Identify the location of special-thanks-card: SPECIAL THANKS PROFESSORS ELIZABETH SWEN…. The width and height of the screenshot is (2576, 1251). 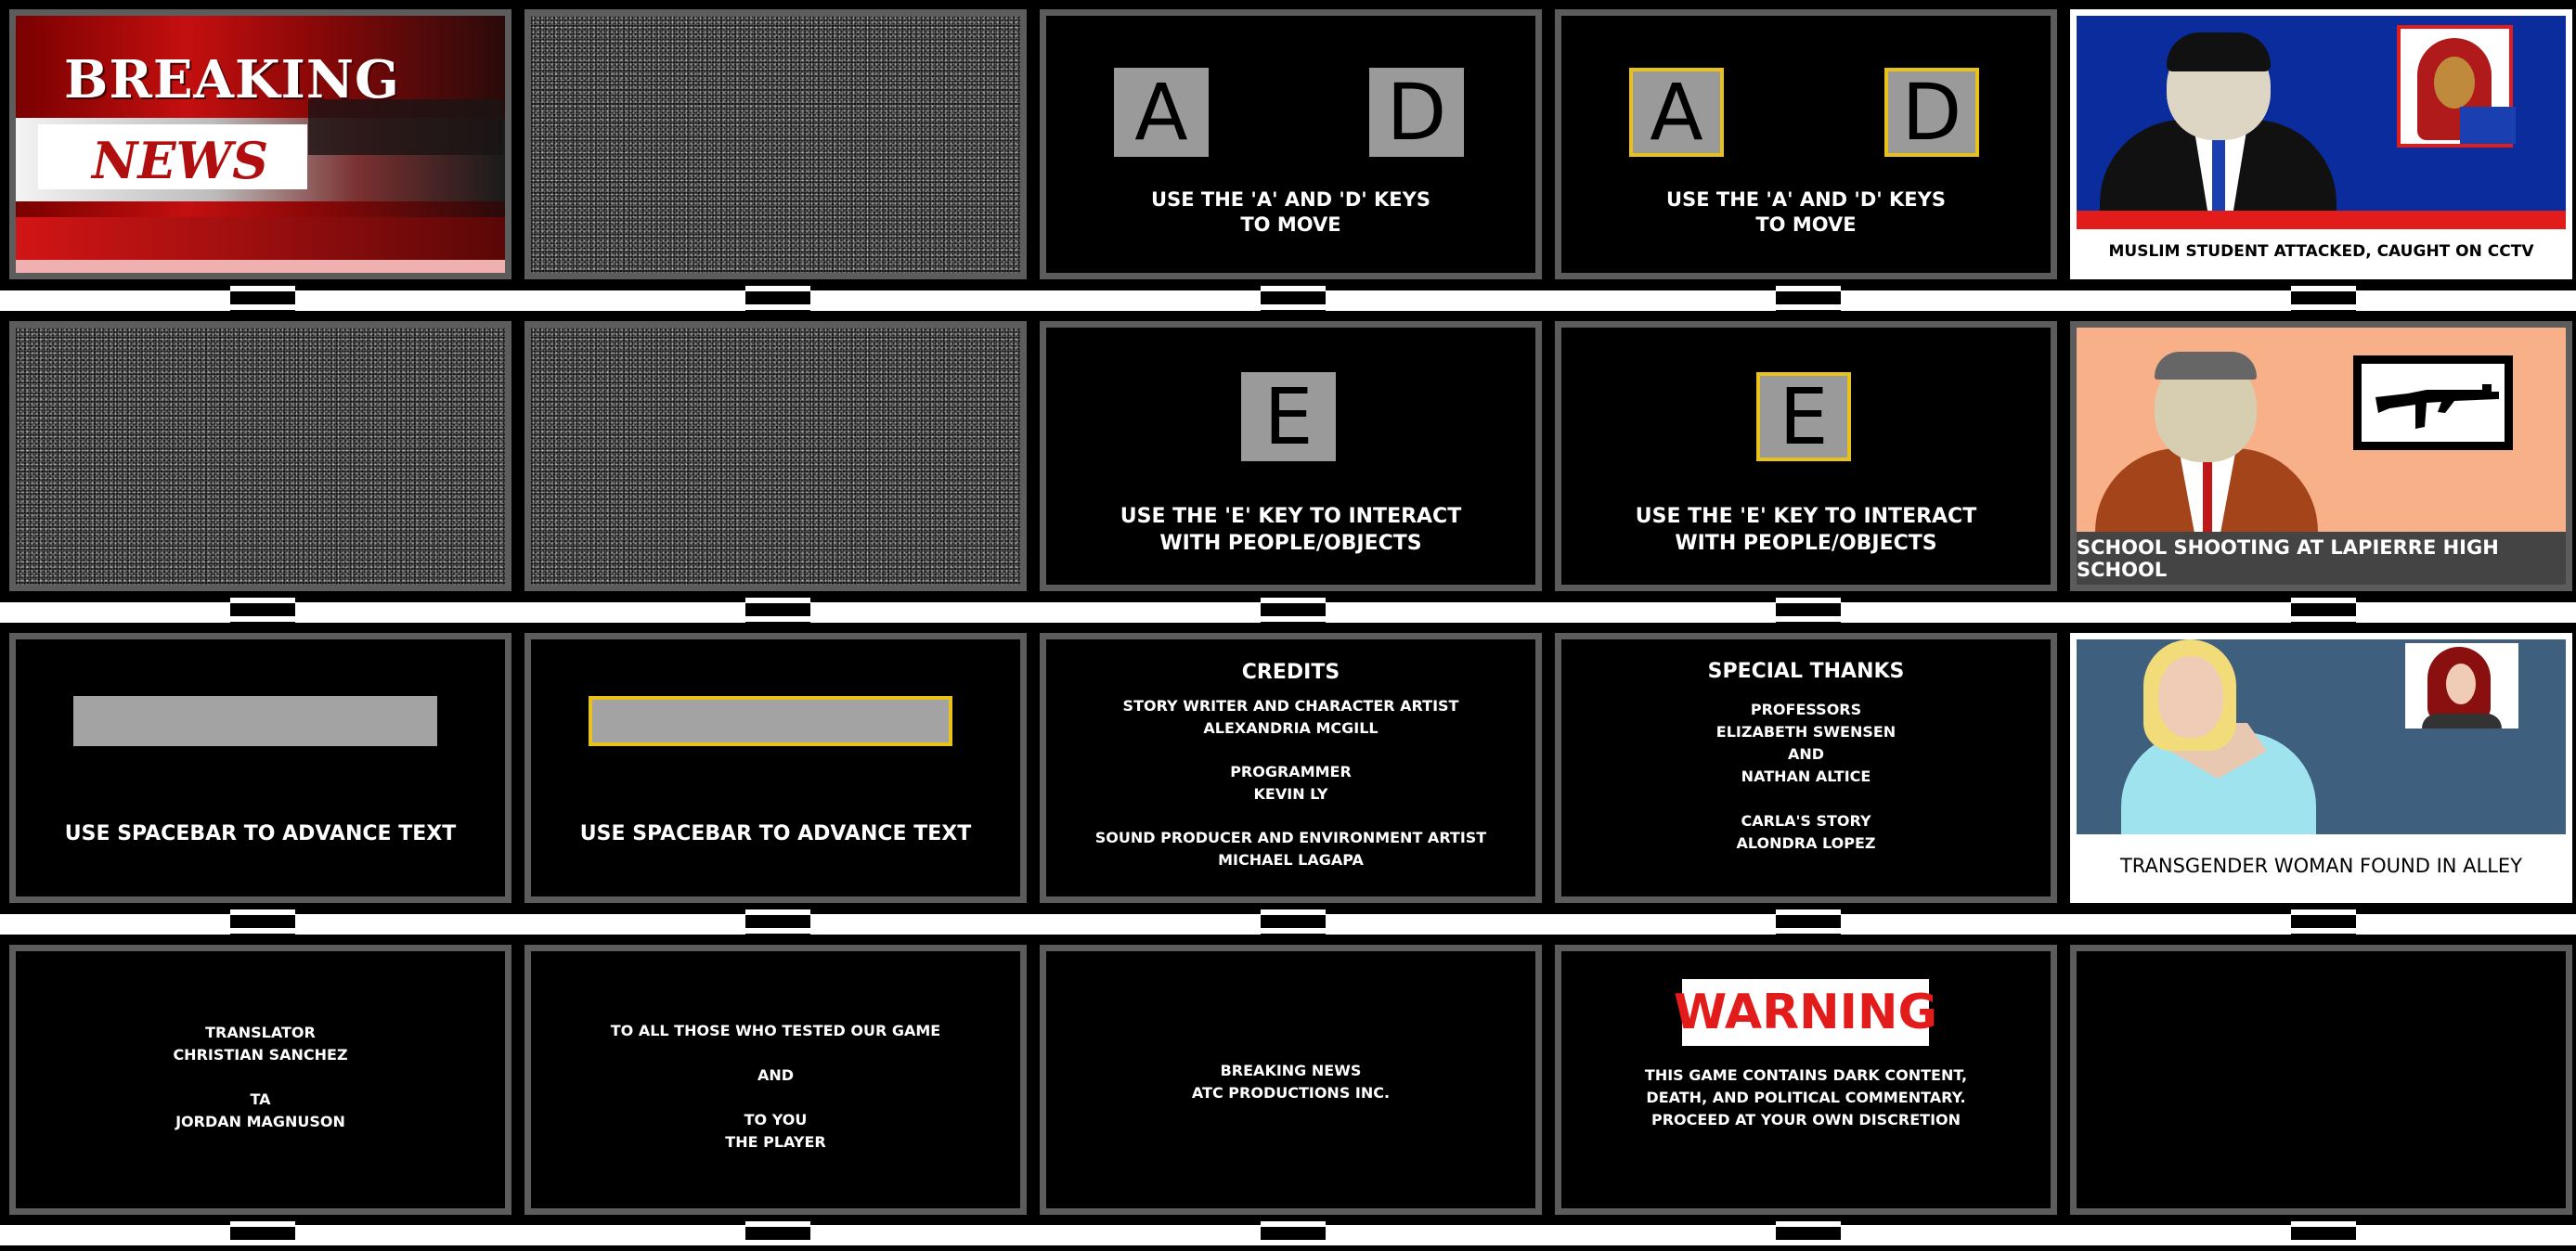
(1806, 768).